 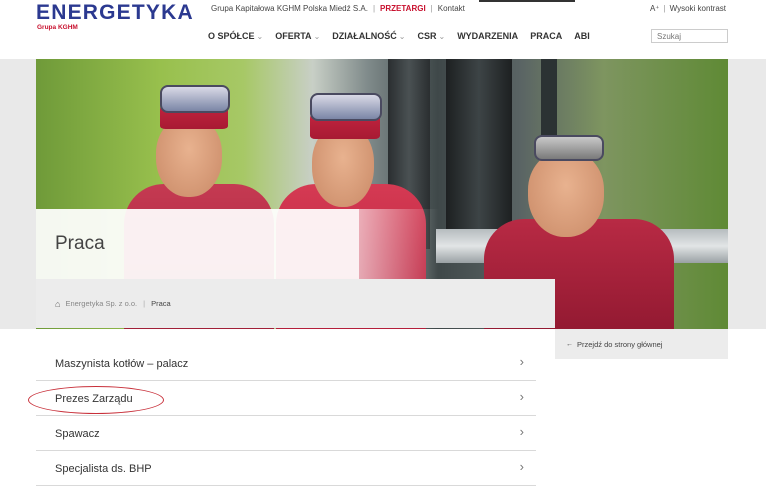 What do you see at coordinates (295, 303) in the screenshot?
I see `breadcrumb: ⌂ Energetyka Sp. z o.o. | Praca` at bounding box center [295, 303].